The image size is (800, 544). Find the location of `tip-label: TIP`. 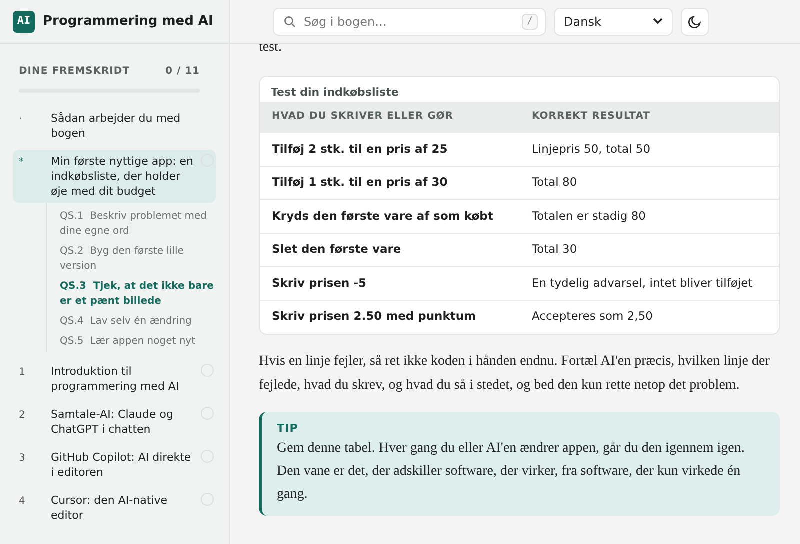

tip-label: TIP is located at coordinates (288, 428).